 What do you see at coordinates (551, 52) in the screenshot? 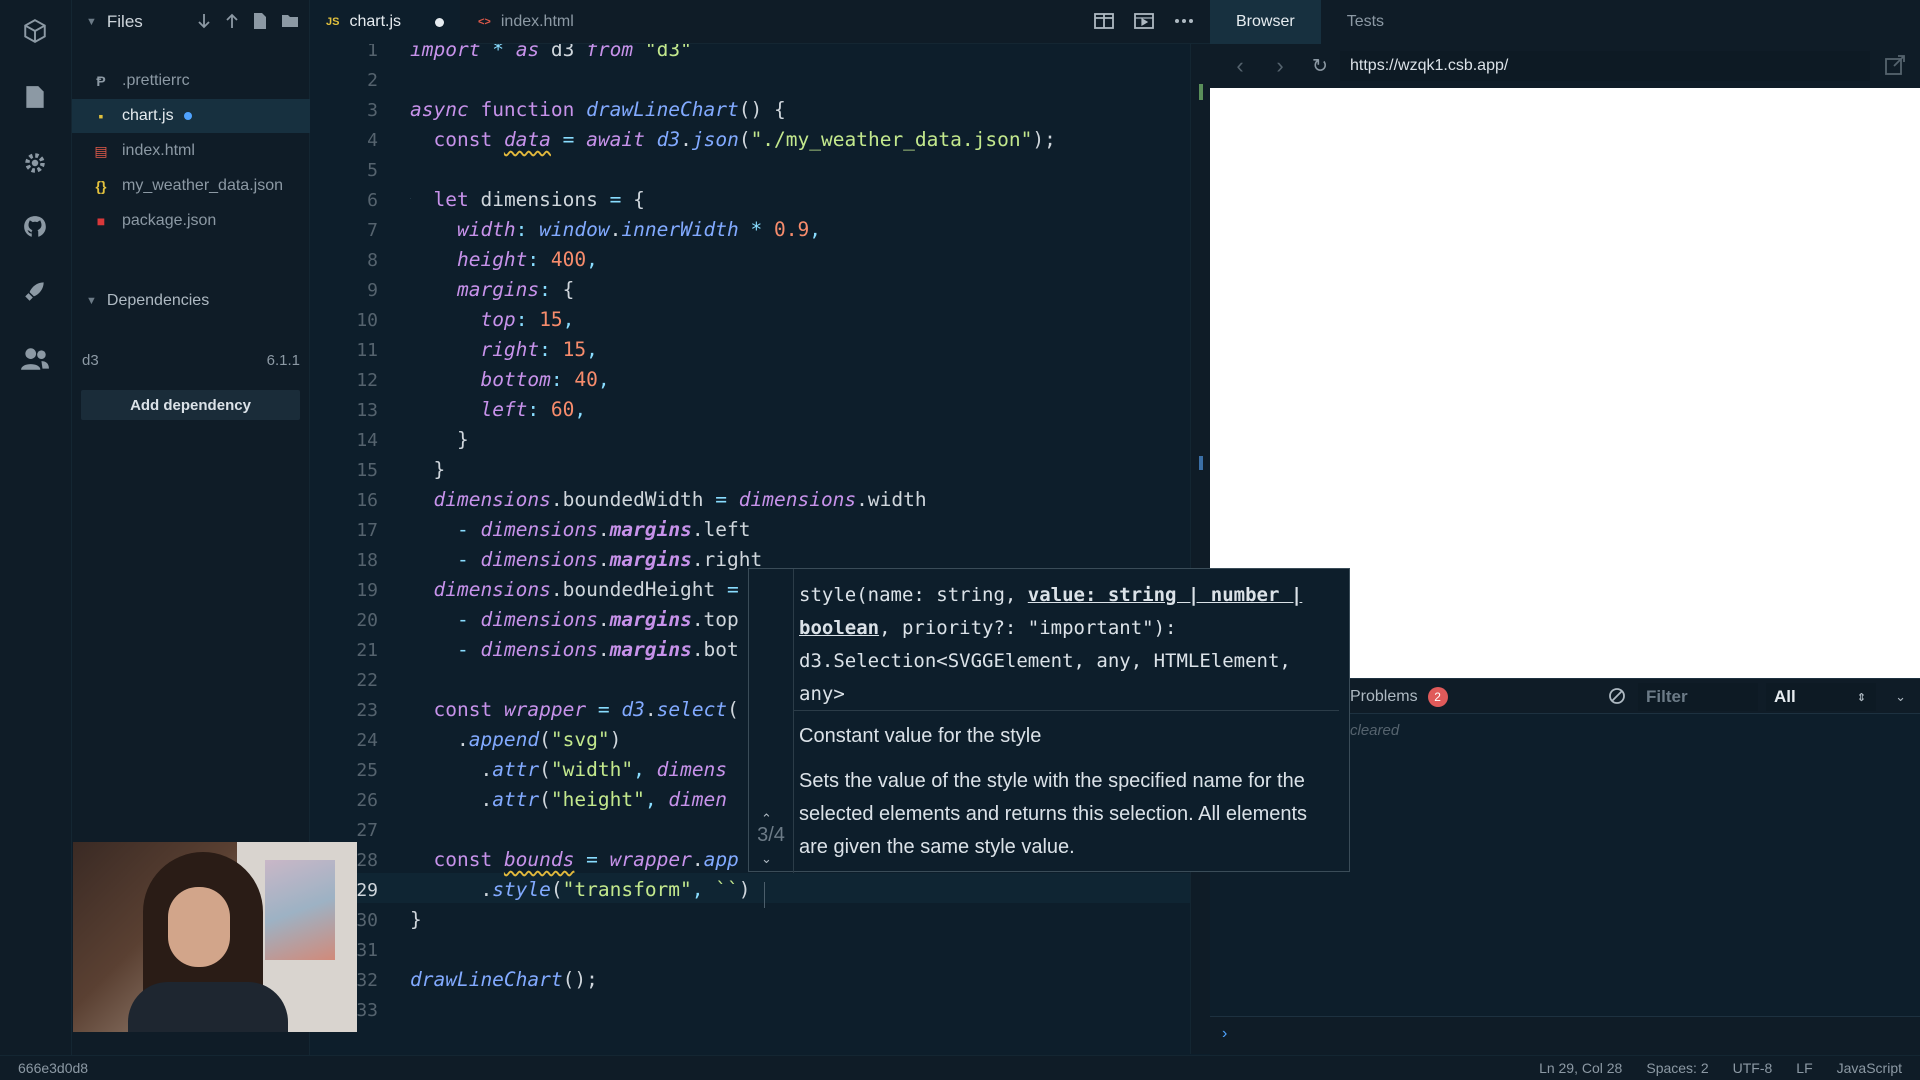
I see `code-line-1: import * as d3 from "d3"` at bounding box center [551, 52].